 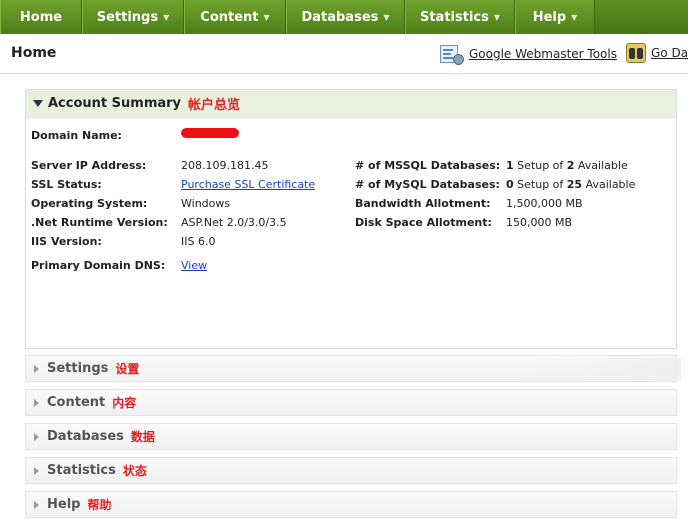 I want to click on mysql-available-text: Available, so click(x=609, y=184).